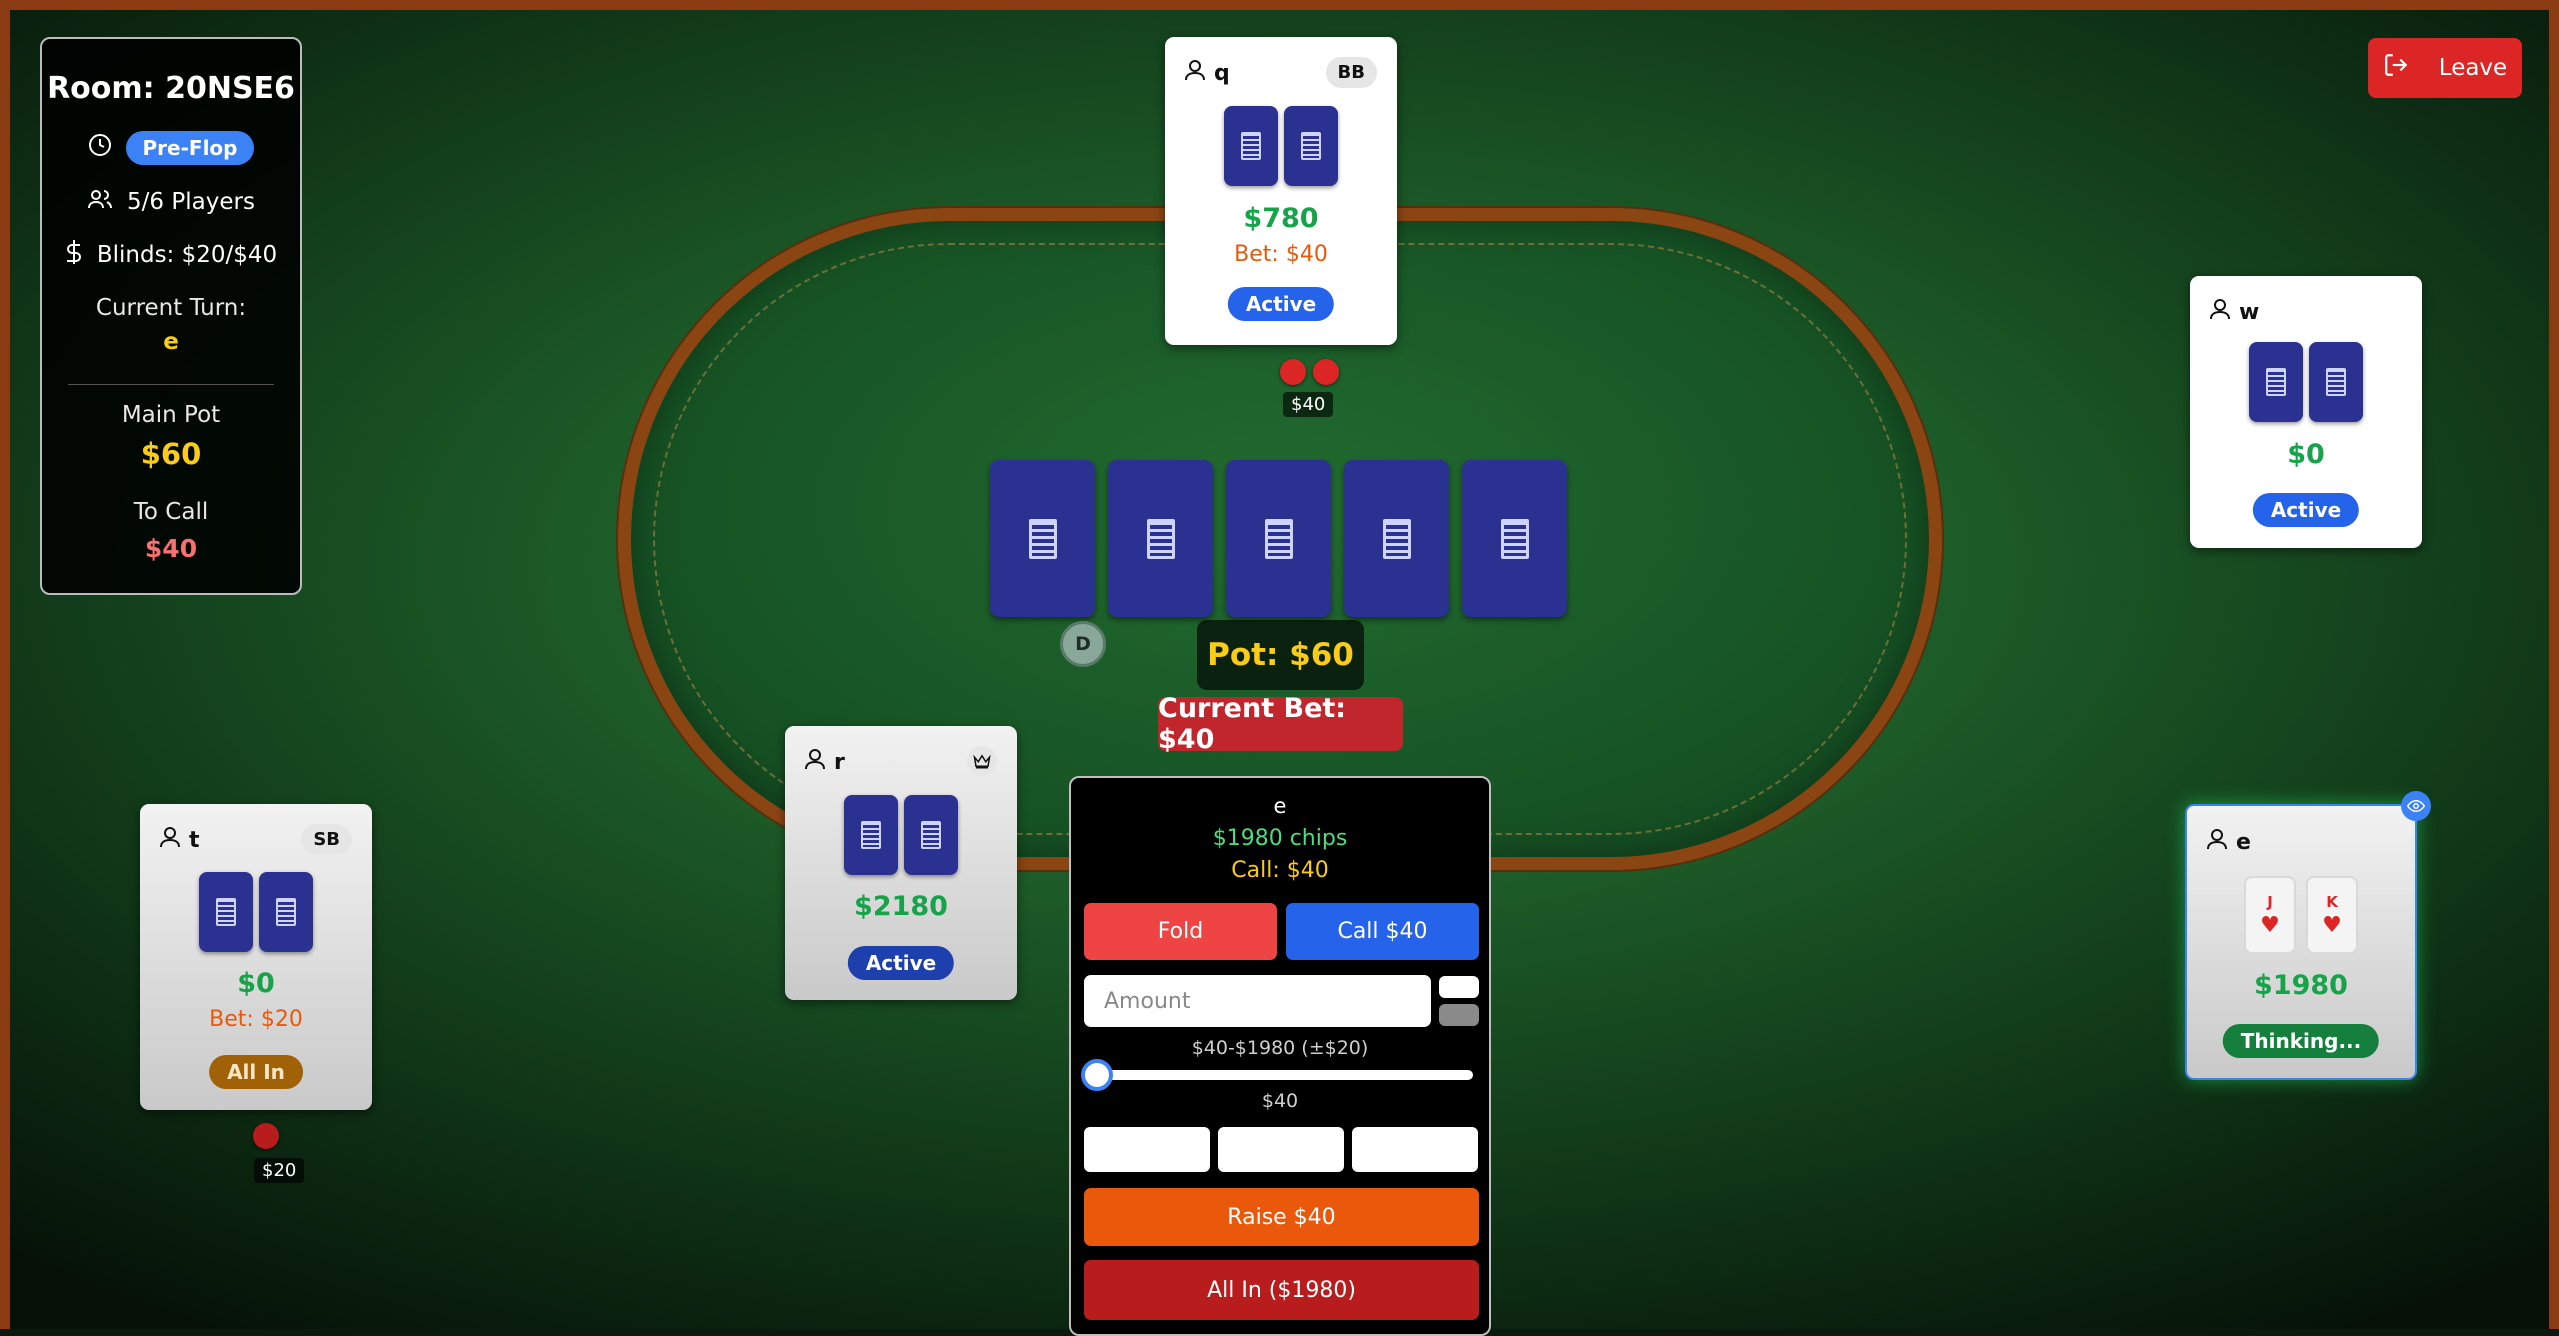  Describe the element at coordinates (171, 384) in the screenshot. I see `panel-divider` at that location.